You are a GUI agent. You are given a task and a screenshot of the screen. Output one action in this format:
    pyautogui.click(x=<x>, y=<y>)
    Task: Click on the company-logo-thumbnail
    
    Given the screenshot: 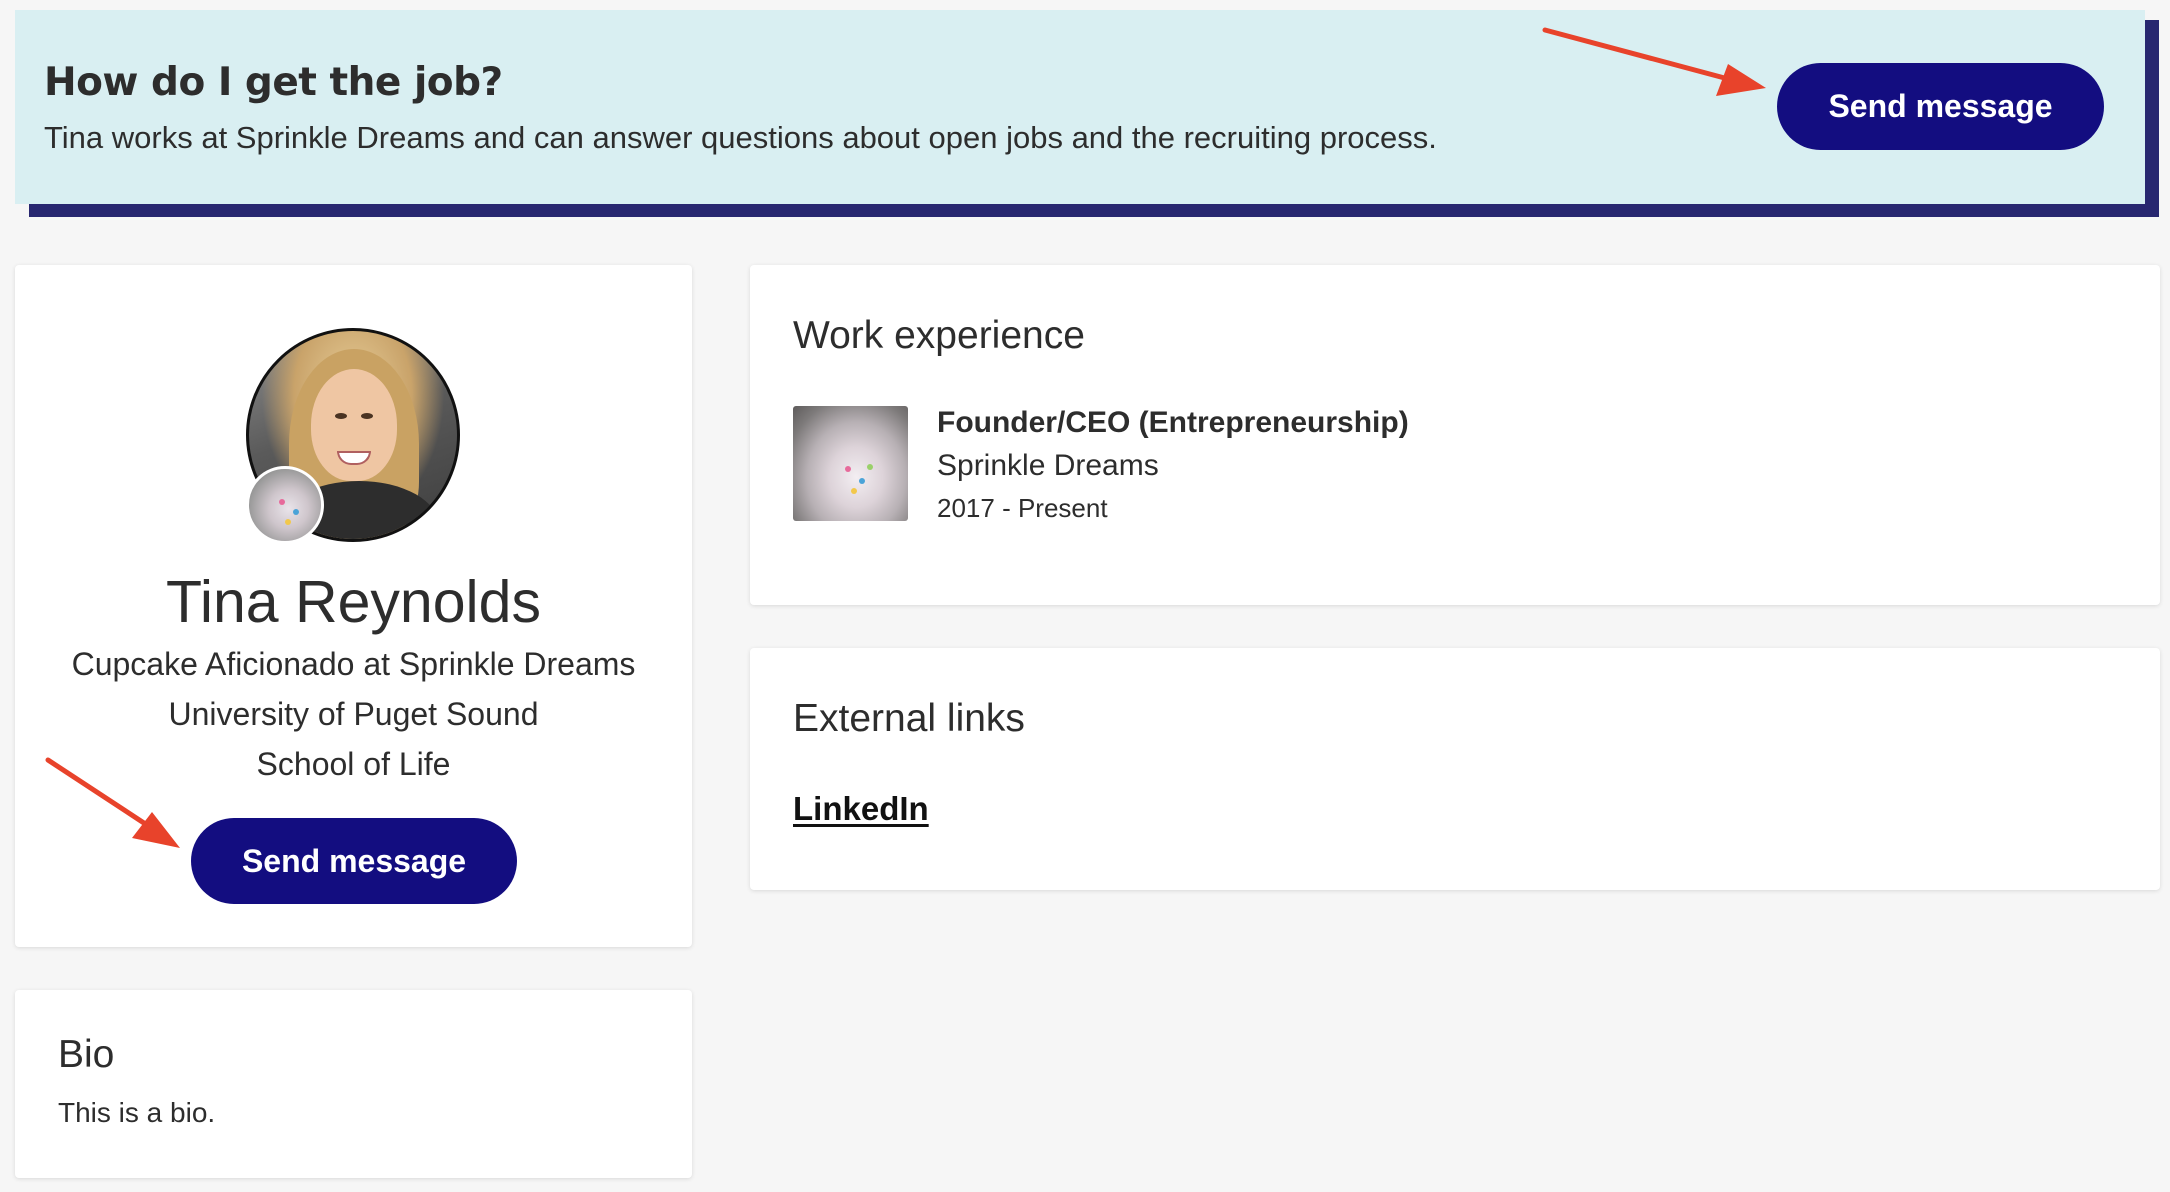 What is the action you would take?
    pyautogui.click(x=850, y=463)
    